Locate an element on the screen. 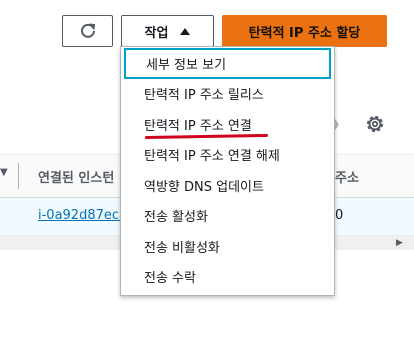 Image resolution: width=414 pixels, height=342 pixels. allocate-elastic-ip-button: 탄력적 IP 주소 할당 is located at coordinates (304, 31).